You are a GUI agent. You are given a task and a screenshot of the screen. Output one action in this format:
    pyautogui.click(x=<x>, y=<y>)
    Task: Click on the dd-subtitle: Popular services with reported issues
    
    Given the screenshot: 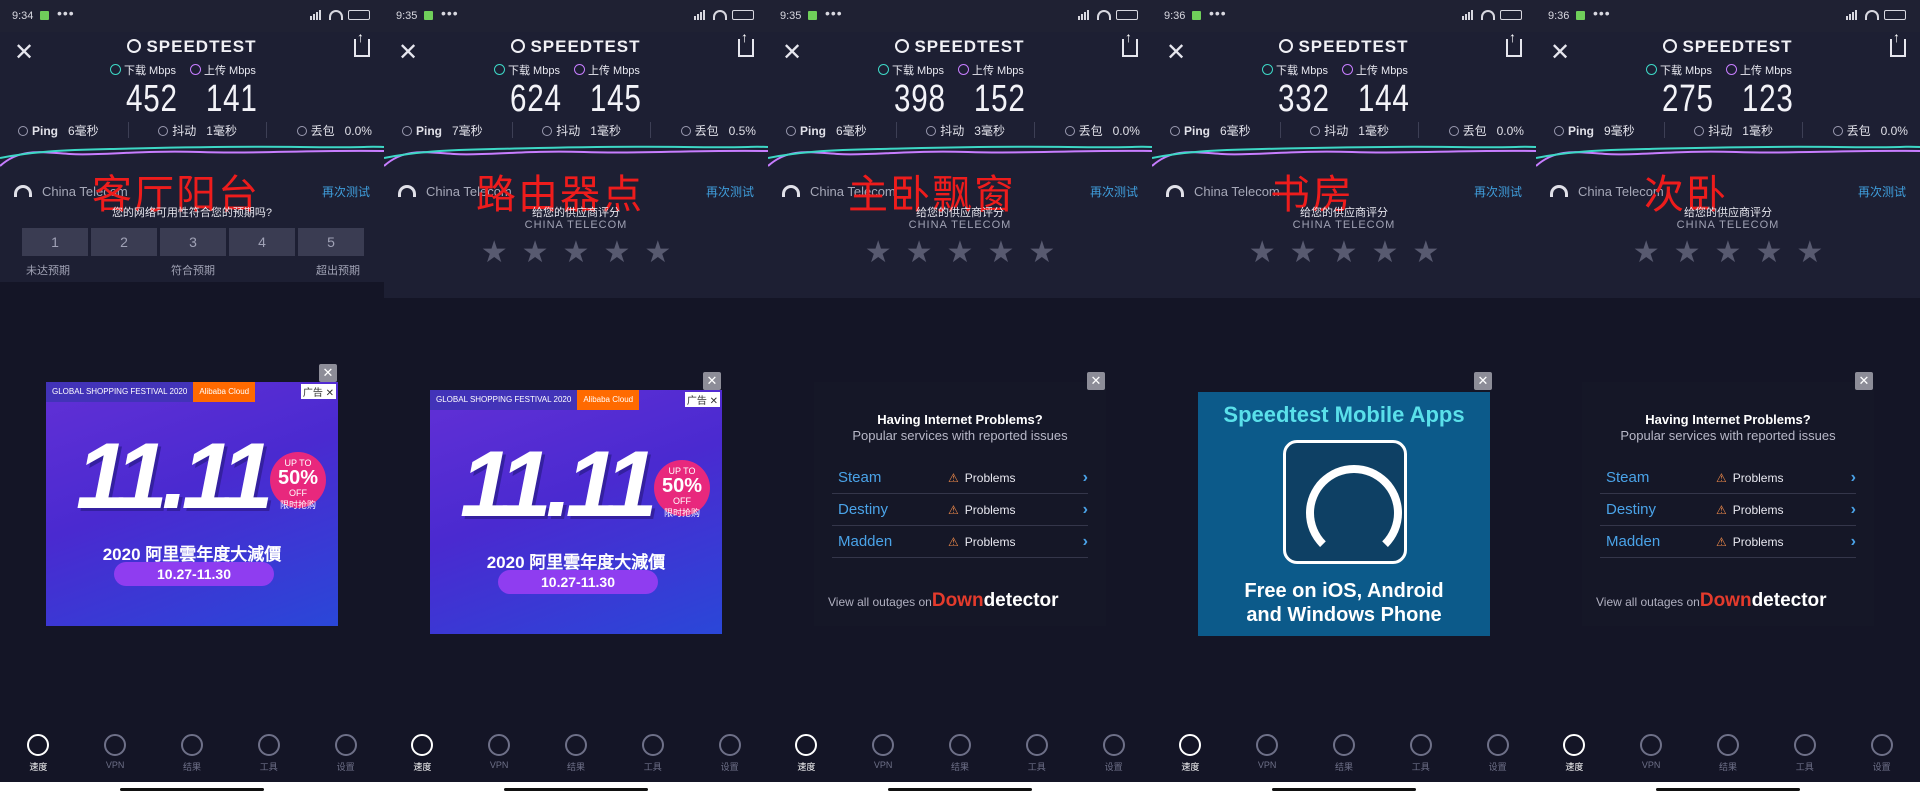 What is the action you would take?
    pyautogui.click(x=1728, y=435)
    